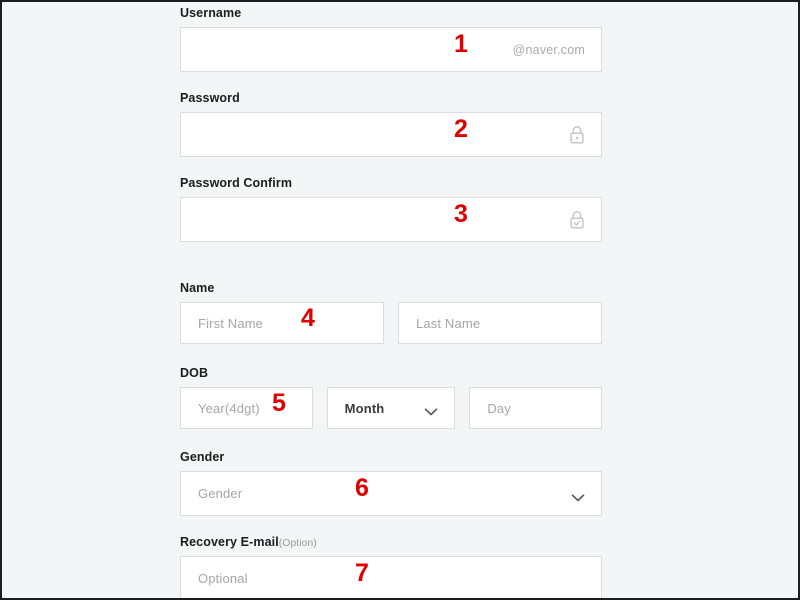 The width and height of the screenshot is (800, 600). I want to click on recovery-email-label-note: (Option), so click(297, 543).